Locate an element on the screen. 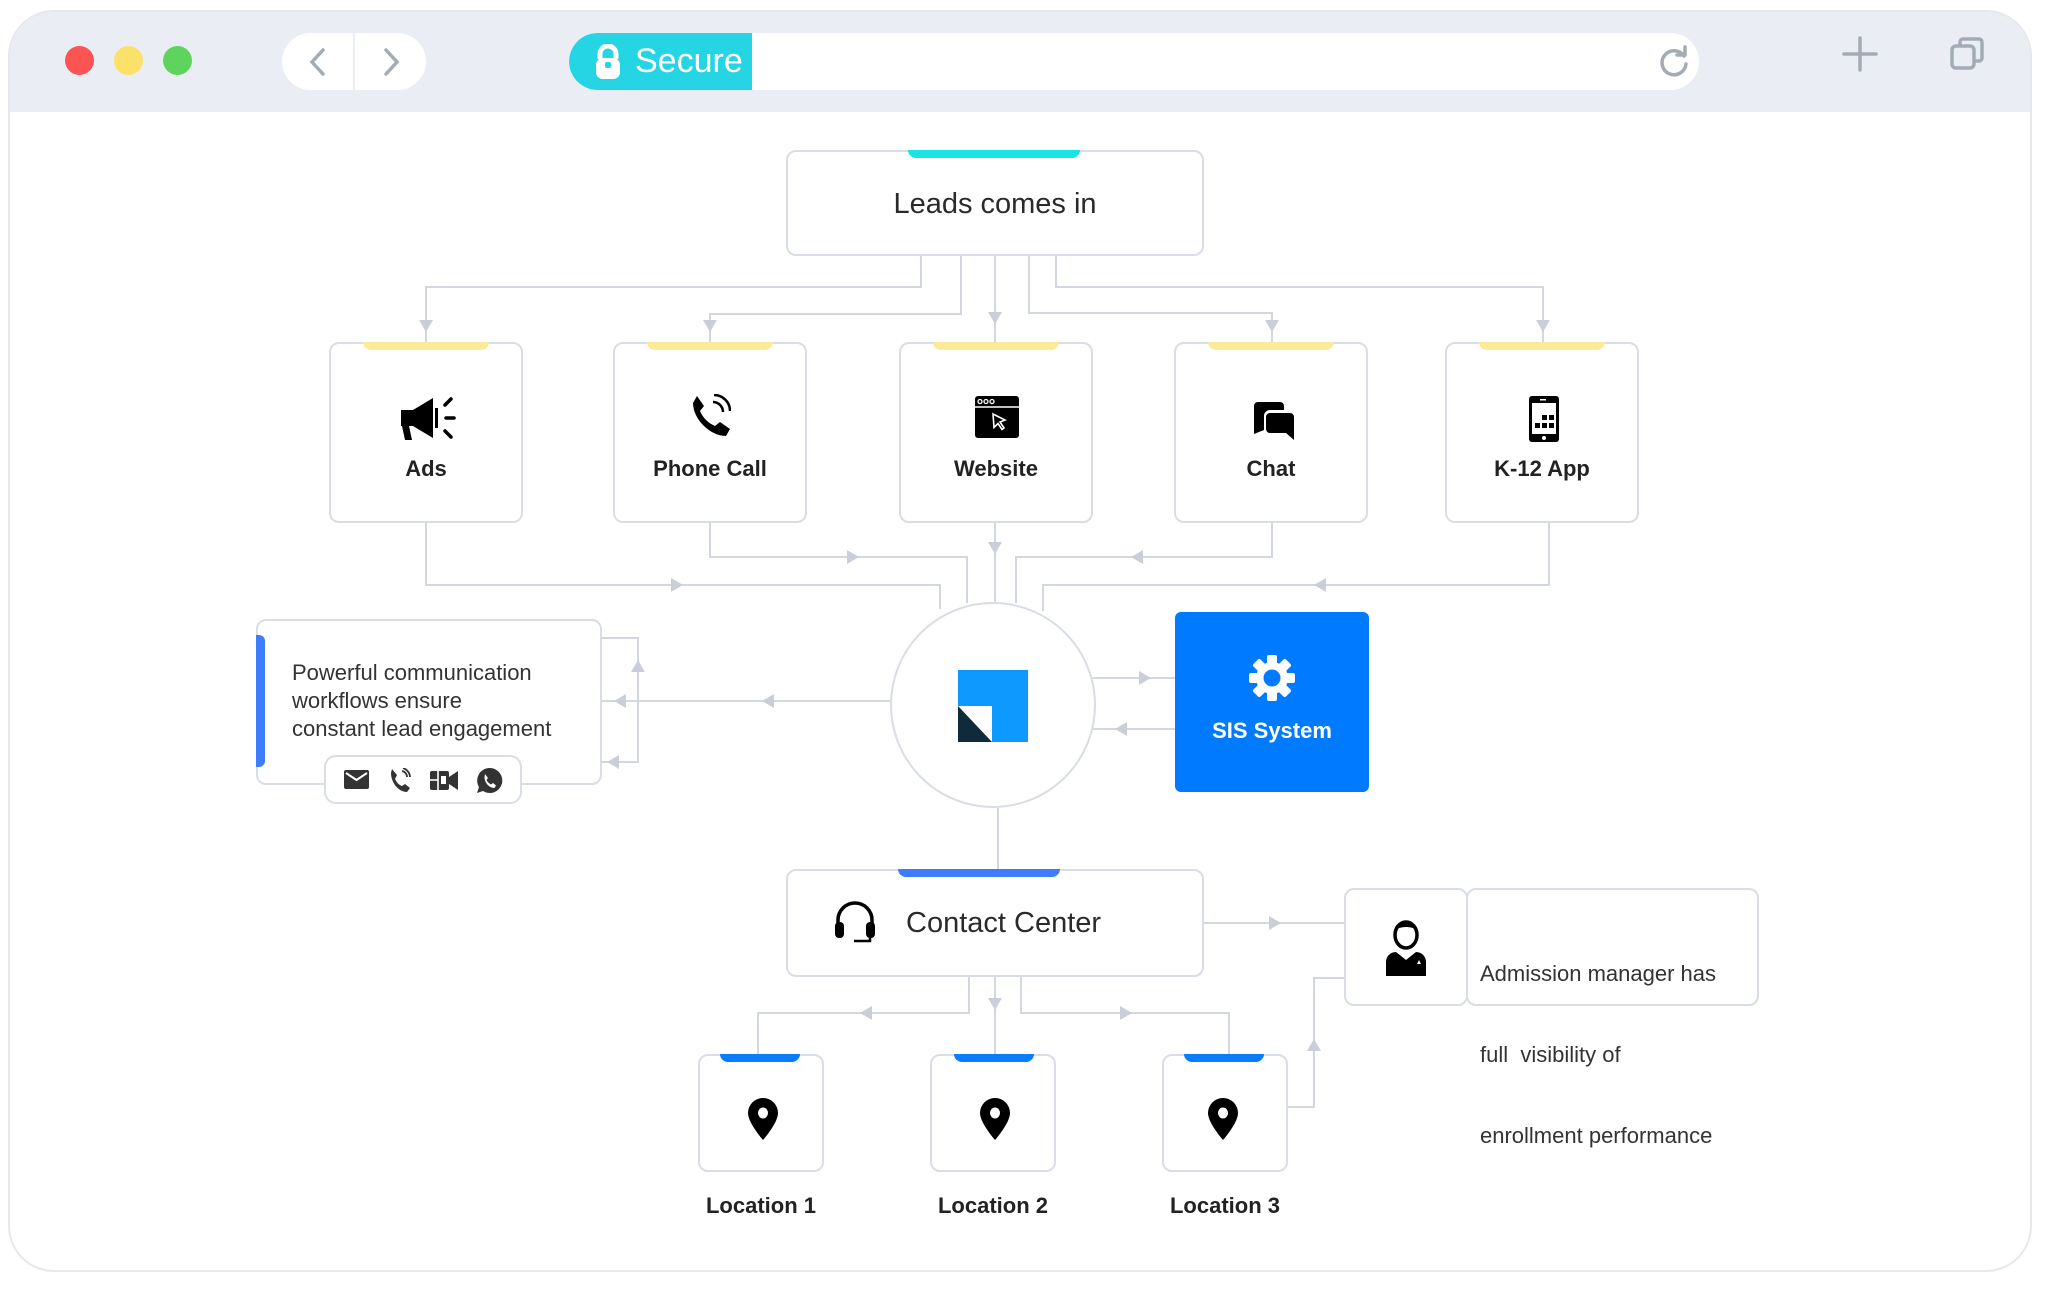 This screenshot has width=2048, height=1290. channel-label: Ads is located at coordinates (426, 468).